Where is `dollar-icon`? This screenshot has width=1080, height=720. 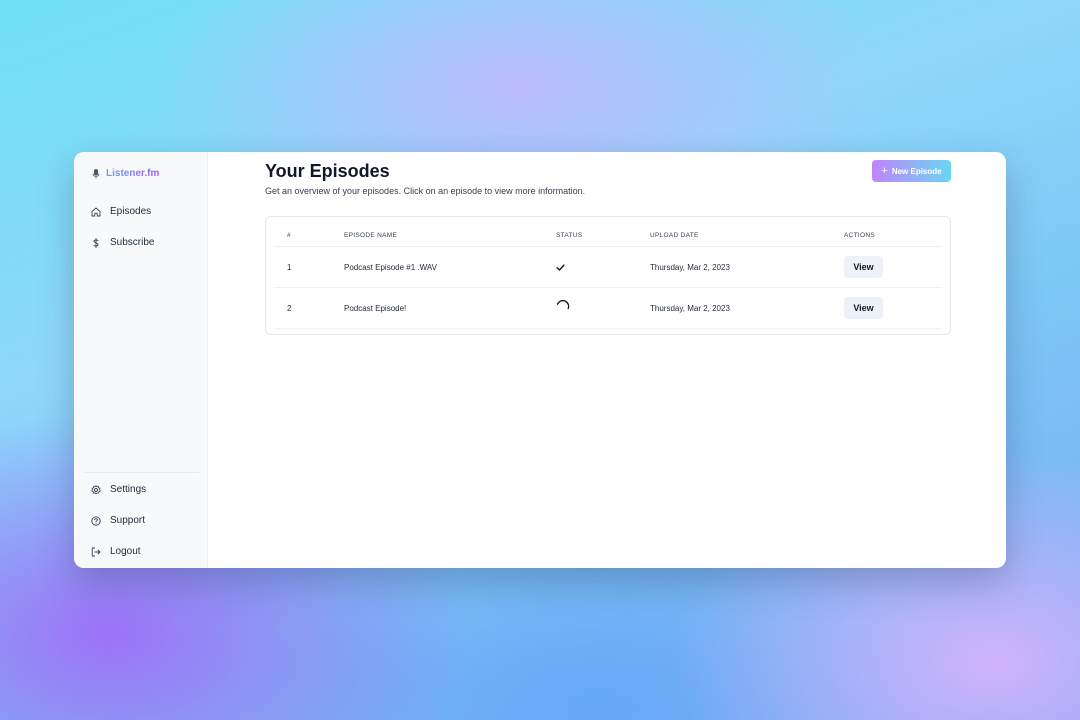
dollar-icon is located at coordinates (96, 242).